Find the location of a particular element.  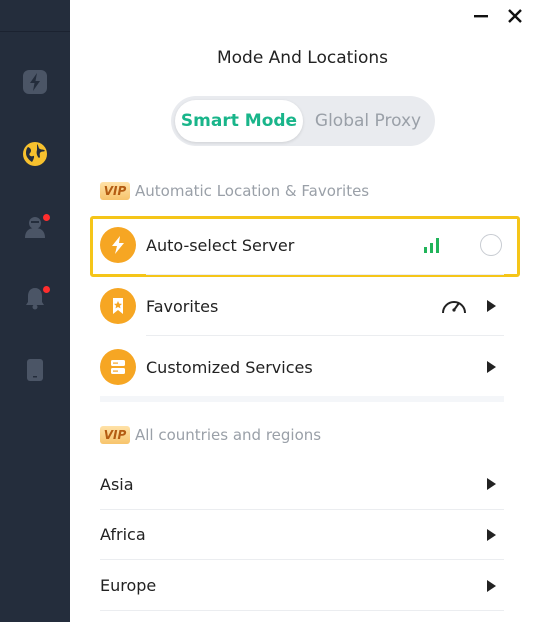

customized-services-icon-wrap is located at coordinates (118, 367).